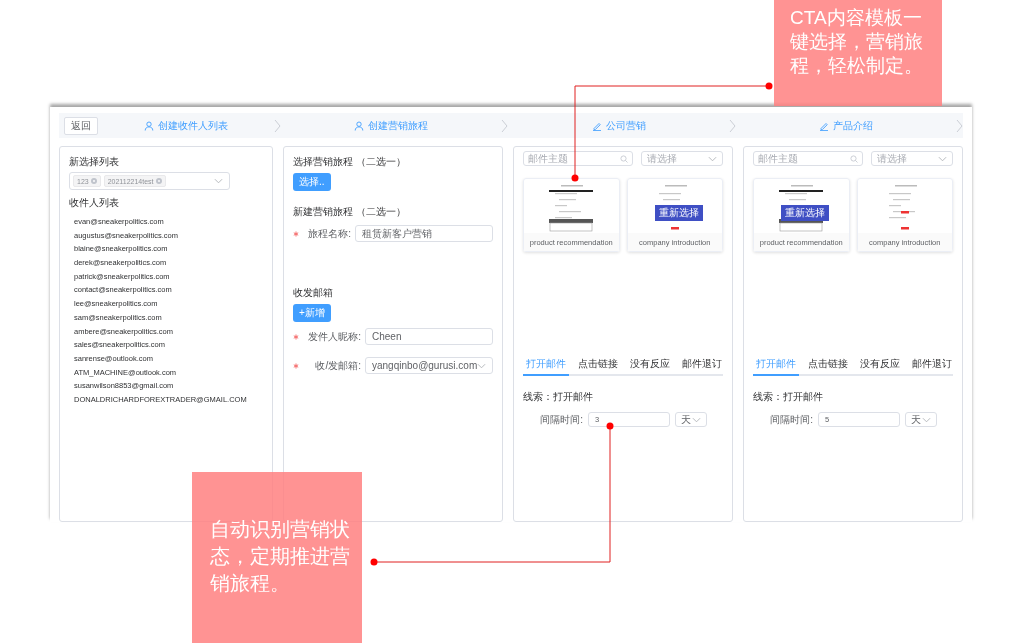 This screenshot has height=643, width=1017. Describe the element at coordinates (329, 233) in the screenshot. I see `field-label: 旅程名称:` at that location.